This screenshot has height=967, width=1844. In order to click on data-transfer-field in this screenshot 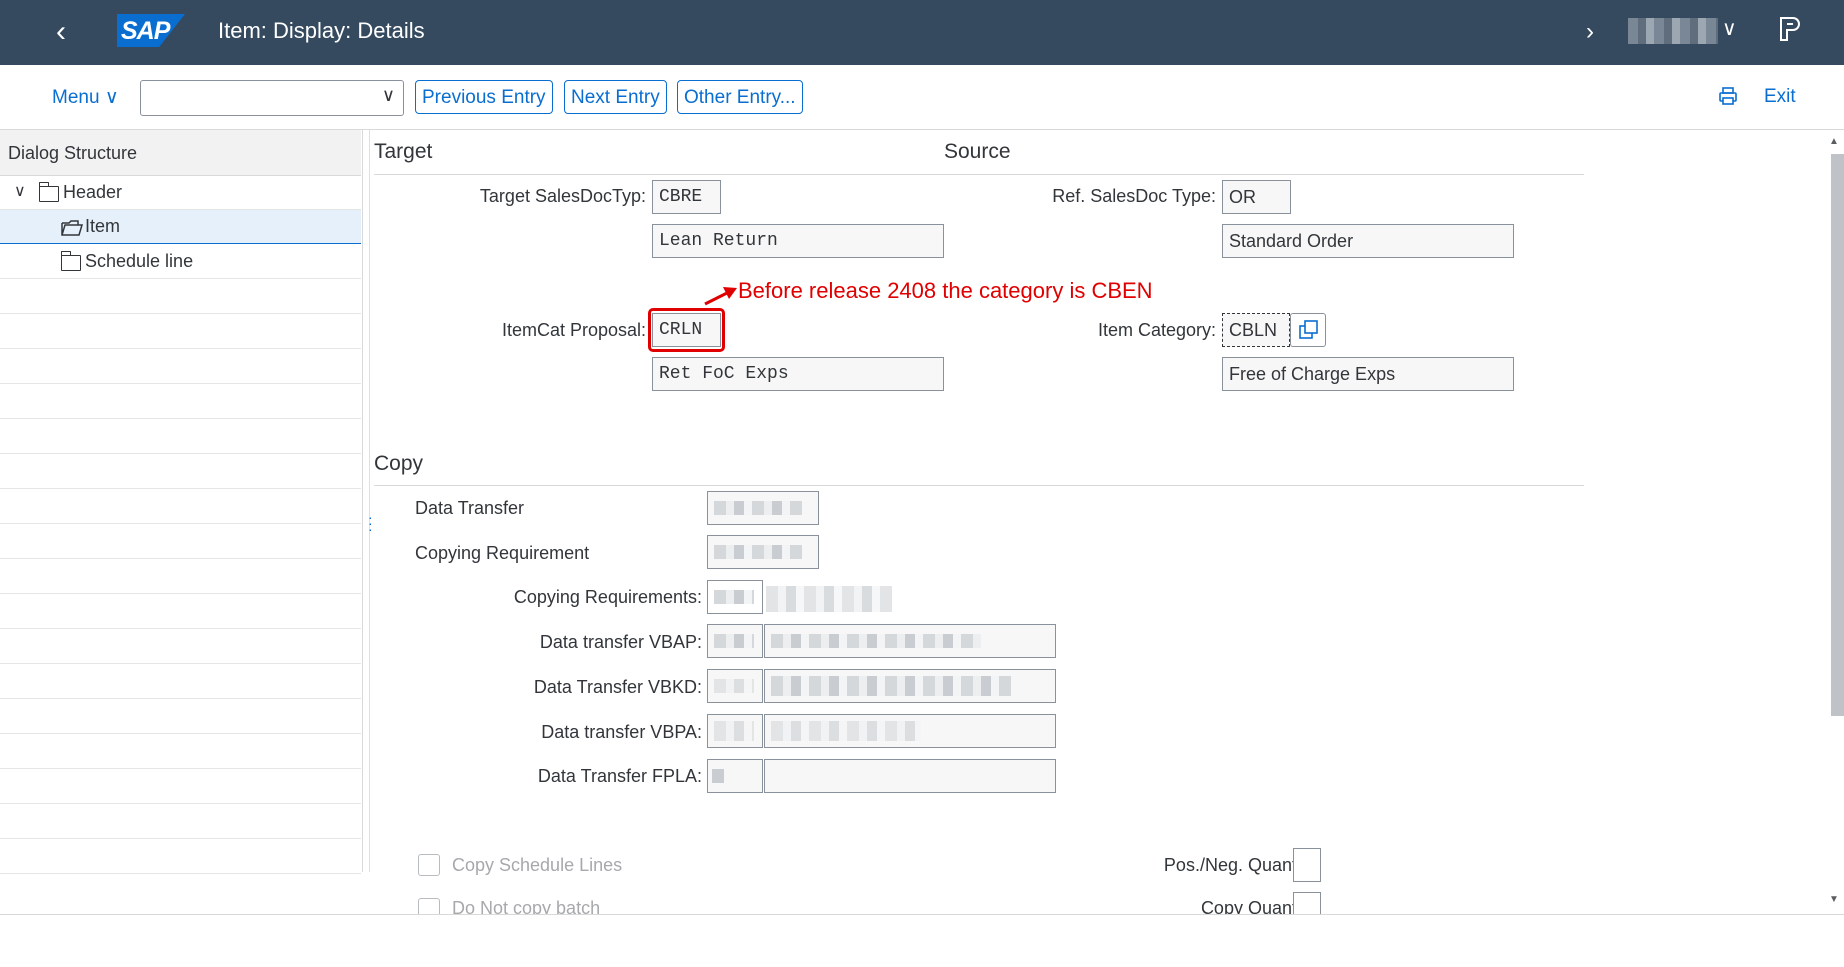, I will do `click(763, 508)`.